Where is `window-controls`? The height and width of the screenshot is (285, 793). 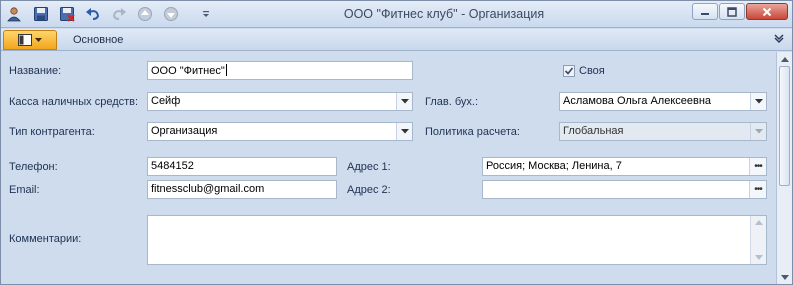
window-controls is located at coordinates (739, 11).